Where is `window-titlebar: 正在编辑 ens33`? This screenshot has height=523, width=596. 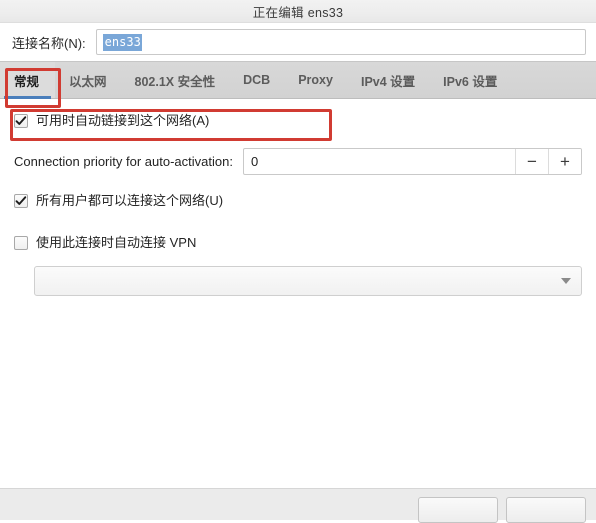 window-titlebar: 正在编辑 ens33 is located at coordinates (298, 11).